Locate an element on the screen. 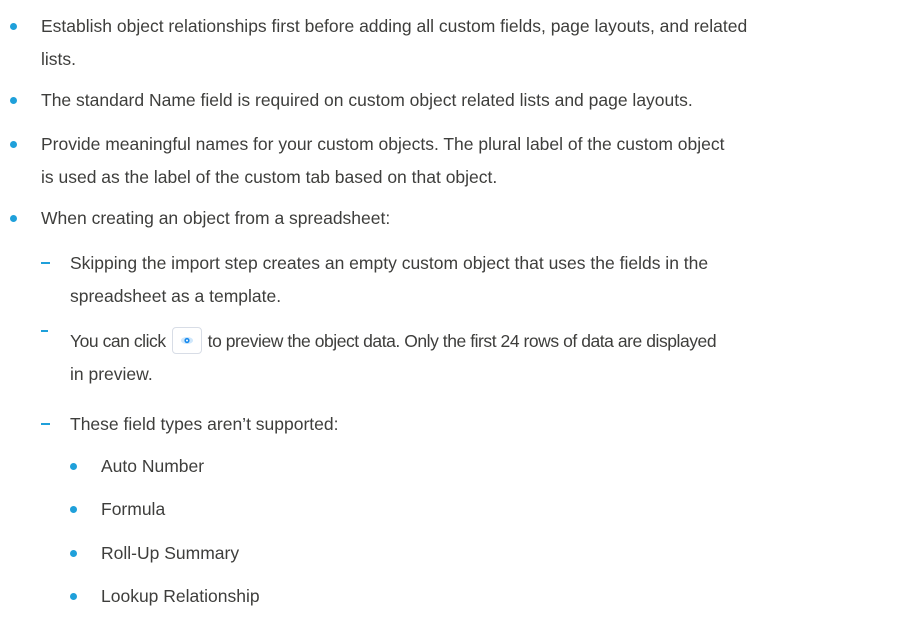 The width and height of the screenshot is (906, 622). eye-icon is located at coordinates (186, 340).